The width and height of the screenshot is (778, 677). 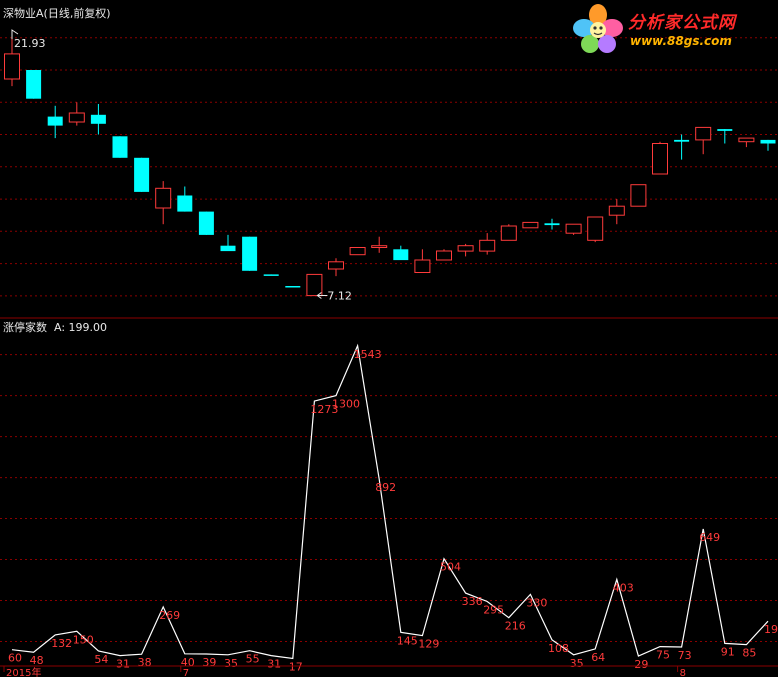 I want to click on data-label: 17, so click(x=296, y=667).